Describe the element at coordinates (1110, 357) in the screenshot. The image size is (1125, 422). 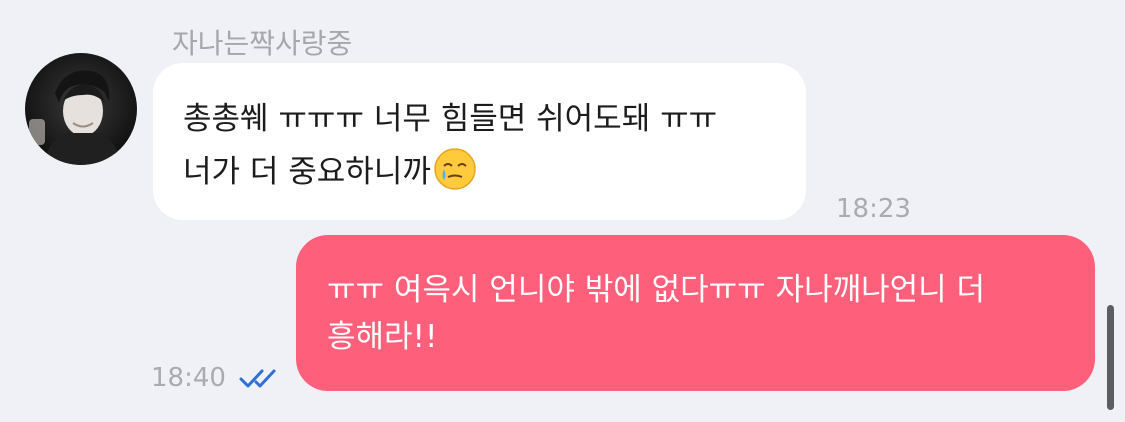
I see `scrollbar-thumb` at that location.